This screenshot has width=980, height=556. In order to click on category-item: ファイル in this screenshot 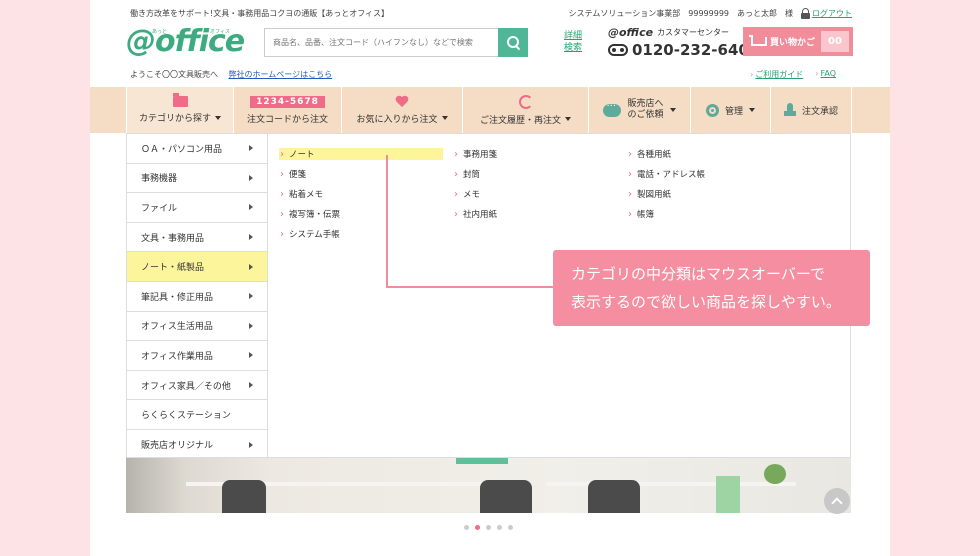, I will do `click(197, 208)`.